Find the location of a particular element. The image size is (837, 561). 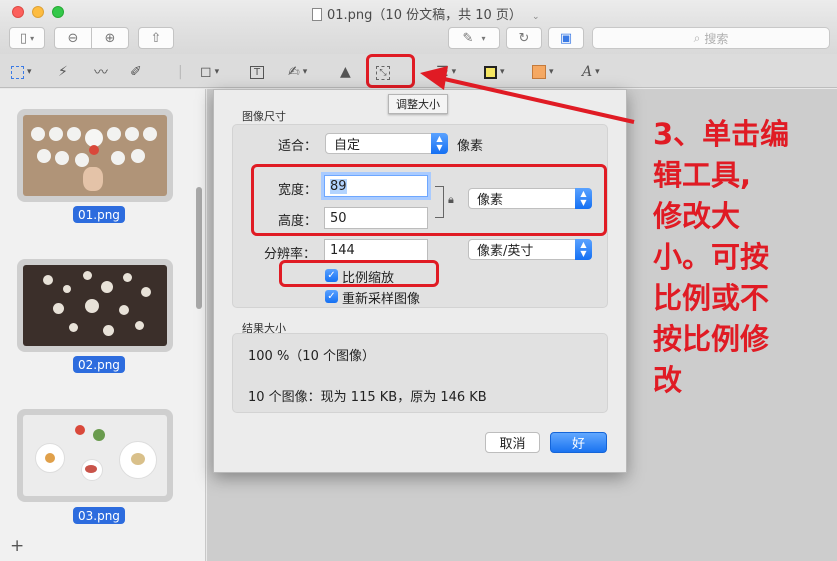

text-box-icon: T is located at coordinates (257, 72).